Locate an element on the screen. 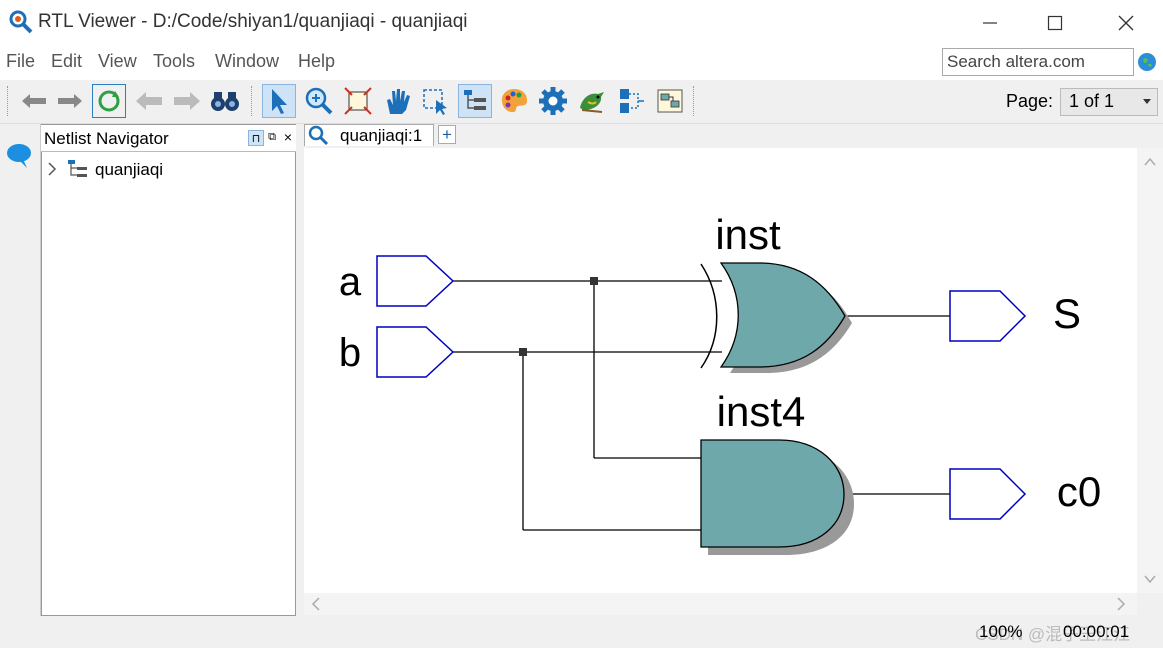 The image size is (1163, 648). maximize-icon is located at coordinates (1055, 23).